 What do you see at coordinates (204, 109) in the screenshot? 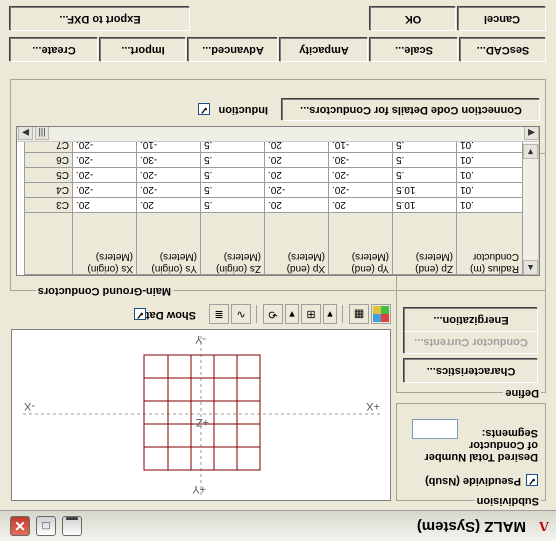
I see `induction-checkbox: ✓` at bounding box center [204, 109].